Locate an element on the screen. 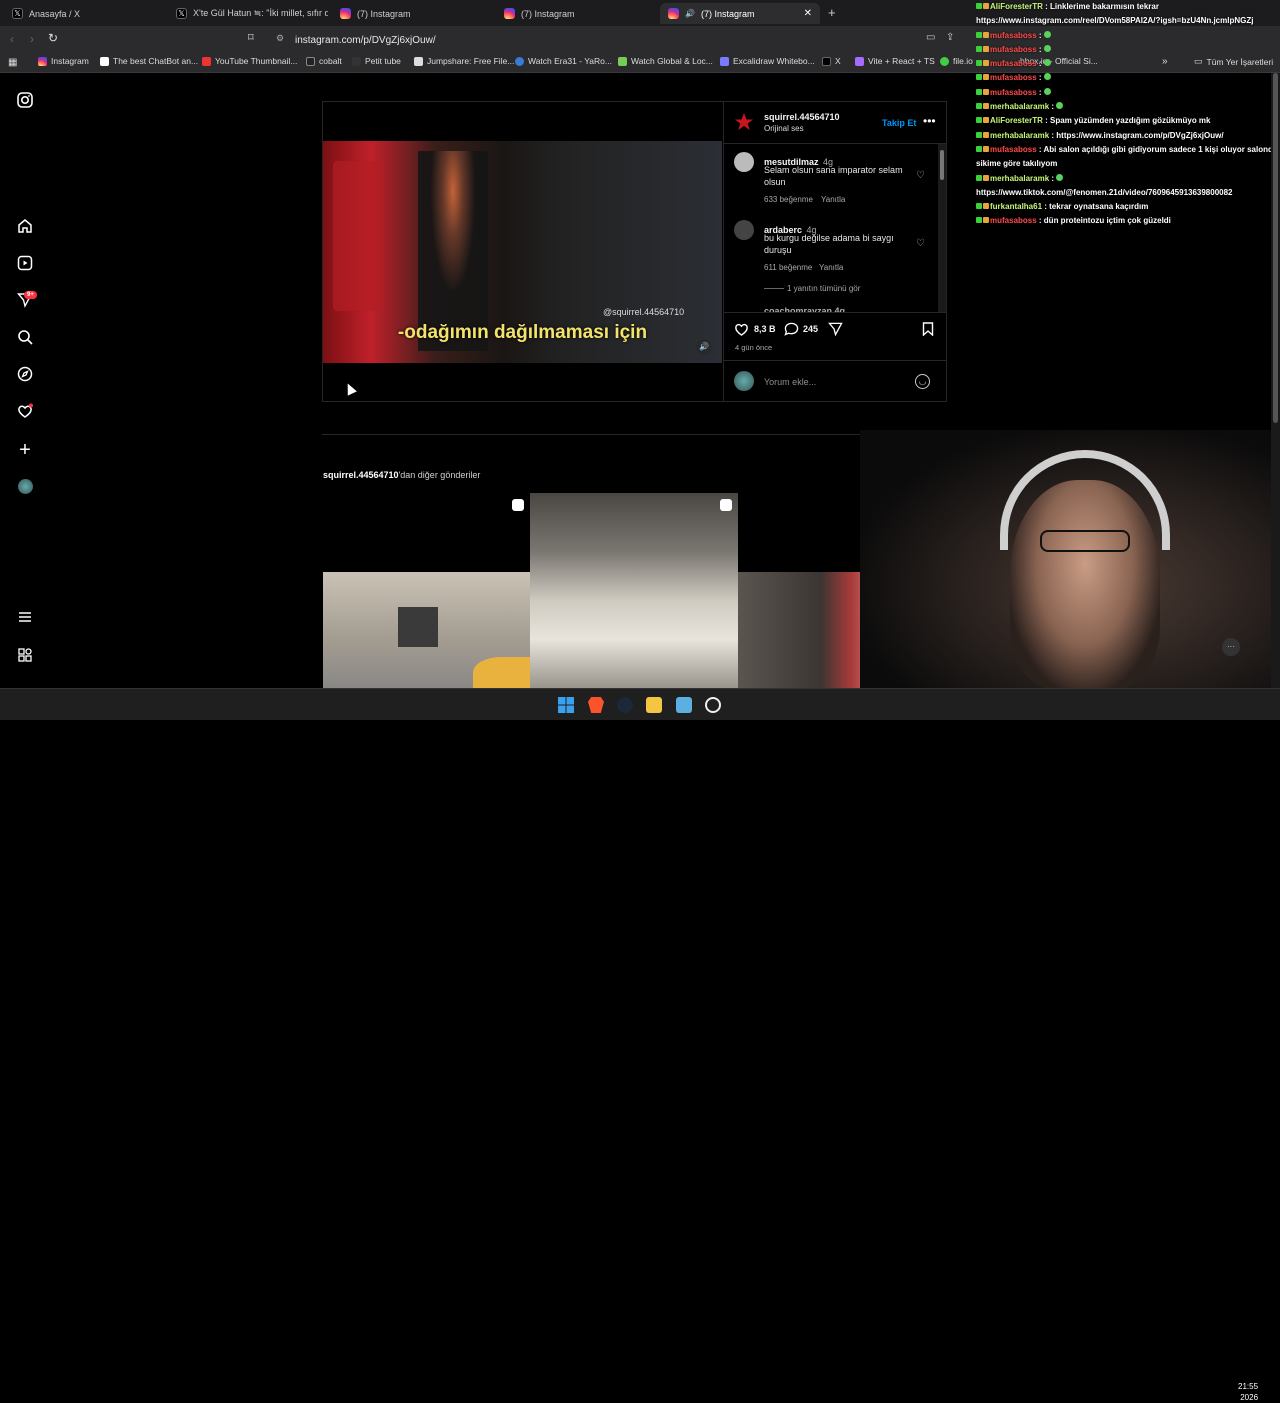 The image size is (1280, 1403). back-icon: ‹ is located at coordinates (12, 39).